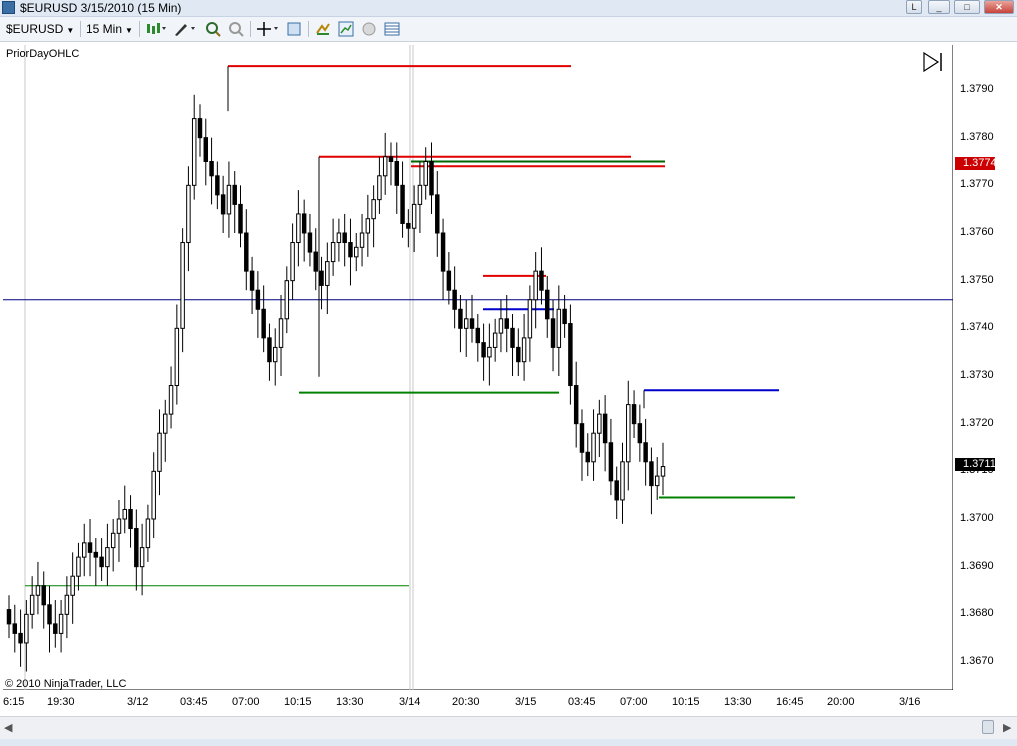 The image size is (1017, 746). I want to click on title-bar: $EURUSD 3/15/2010 (15 Min) L _ □ ✕, so click(508, 8).